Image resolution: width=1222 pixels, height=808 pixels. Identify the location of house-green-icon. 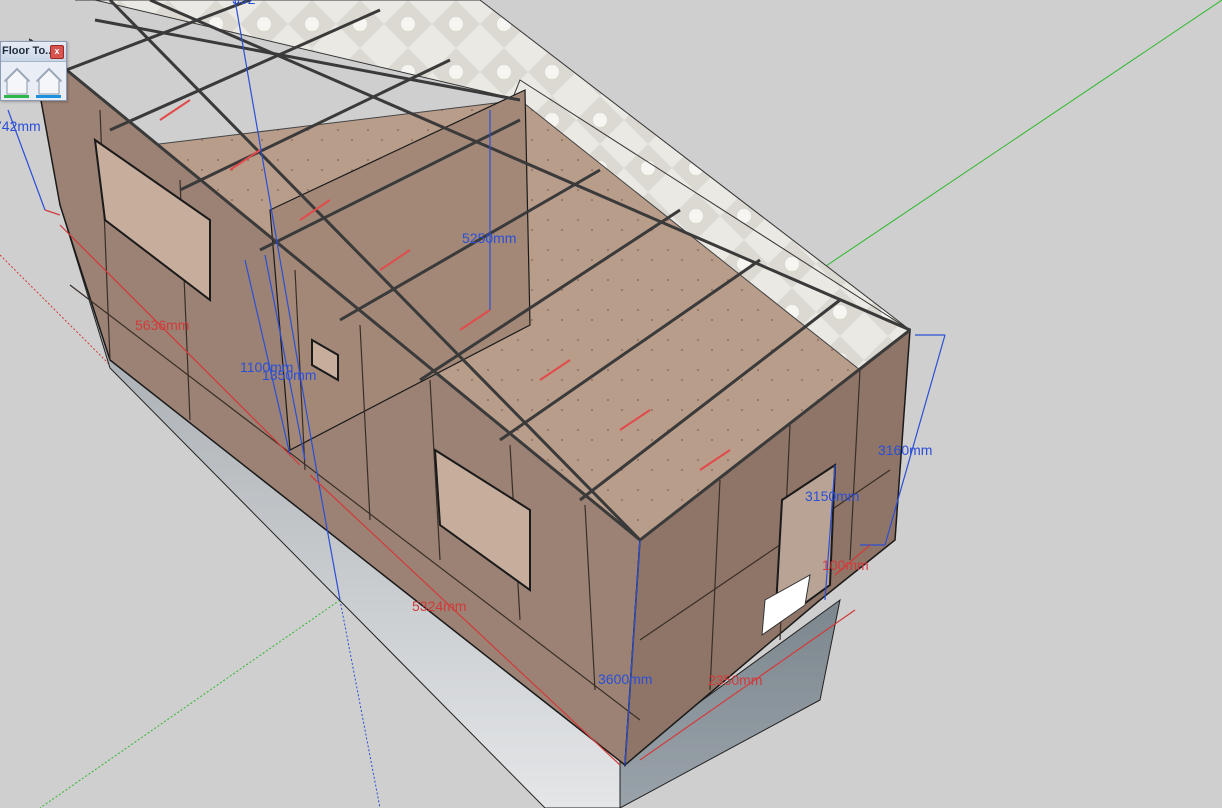
(17, 82).